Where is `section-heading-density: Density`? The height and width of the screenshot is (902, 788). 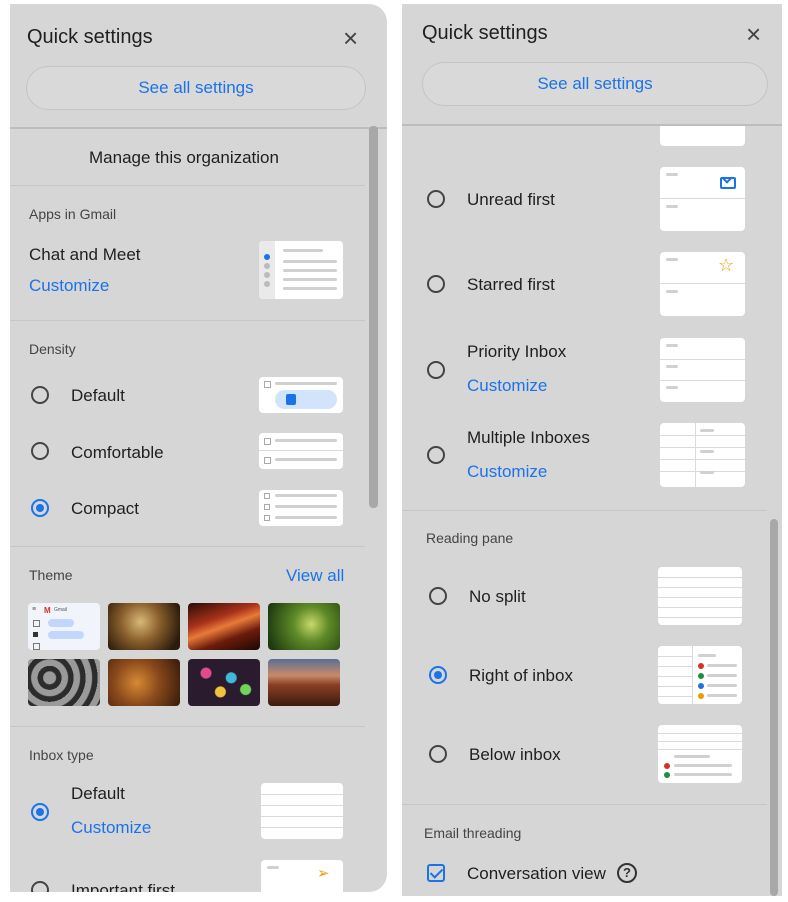 section-heading-density: Density is located at coordinates (52, 349).